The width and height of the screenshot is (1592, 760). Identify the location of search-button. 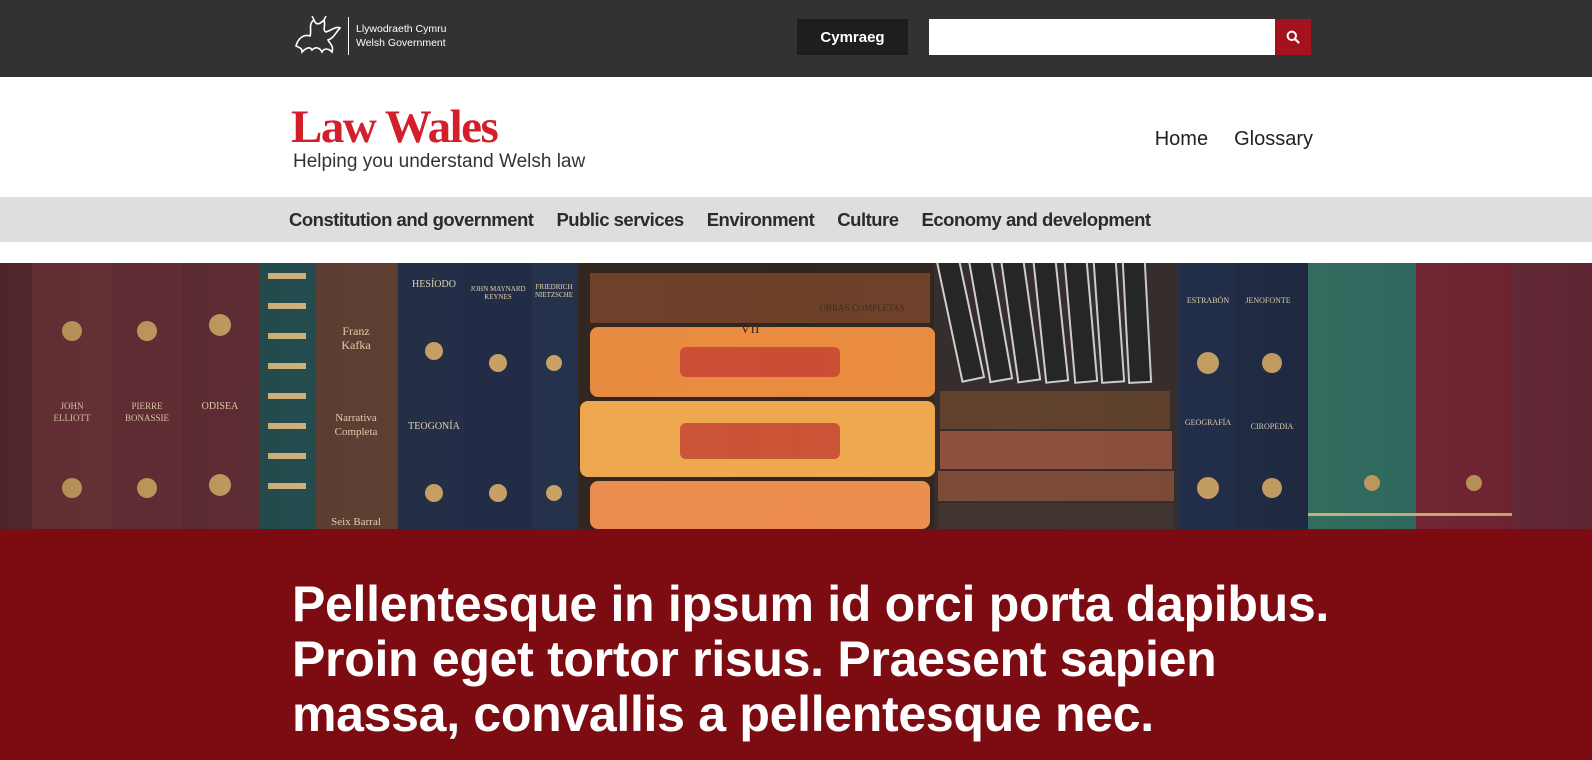
(1293, 37).